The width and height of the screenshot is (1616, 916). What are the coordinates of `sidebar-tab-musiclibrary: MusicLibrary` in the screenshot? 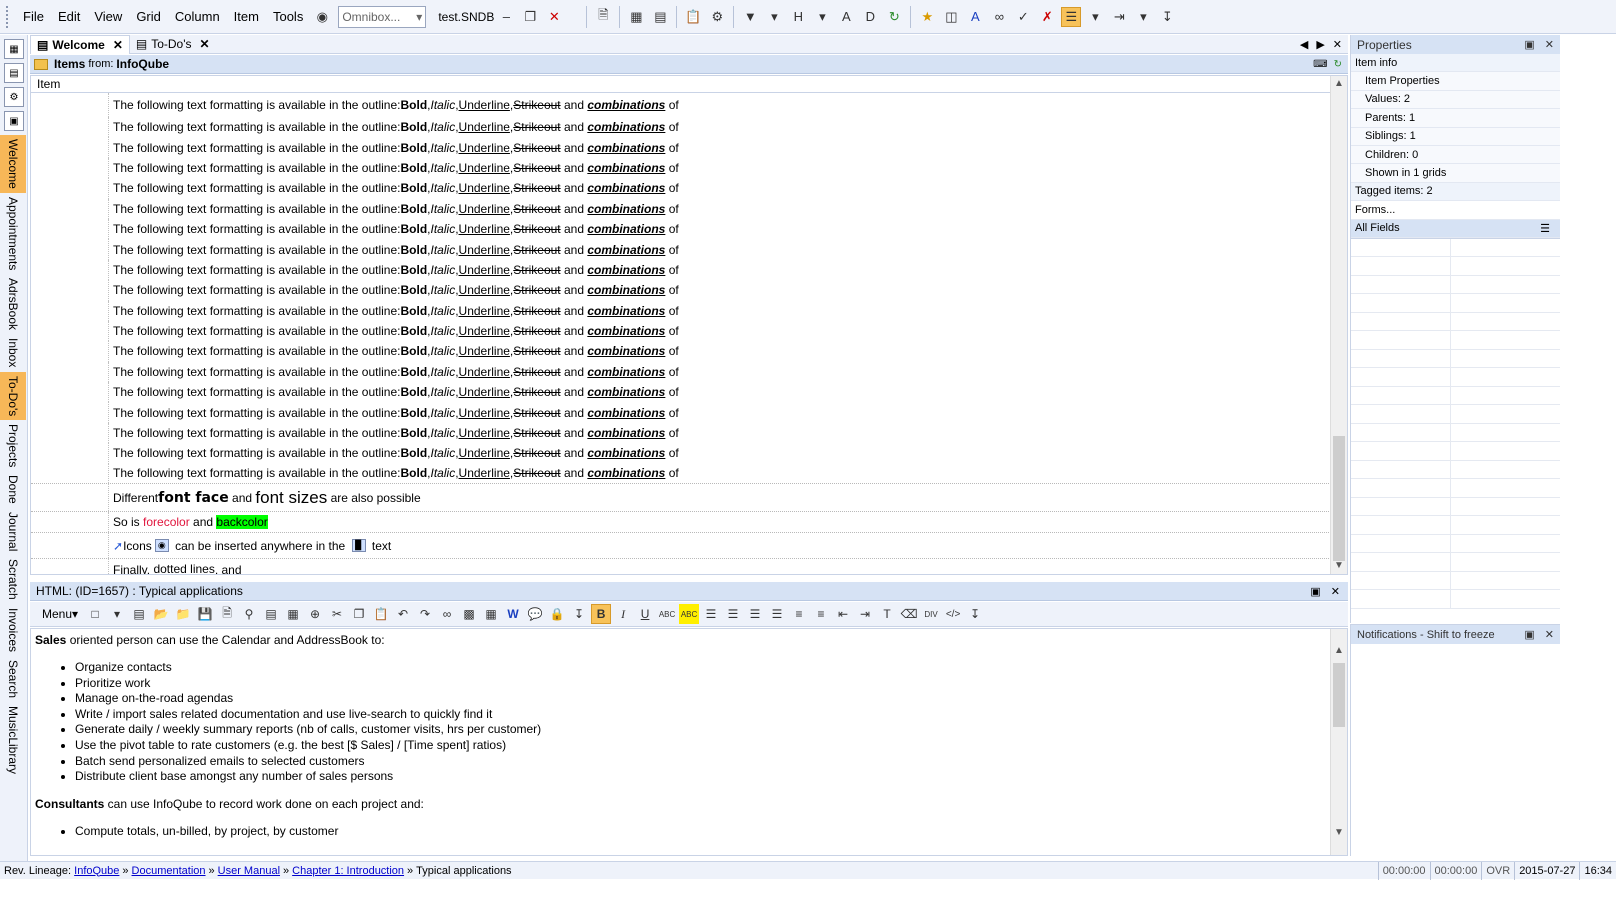 It's located at (13, 740).